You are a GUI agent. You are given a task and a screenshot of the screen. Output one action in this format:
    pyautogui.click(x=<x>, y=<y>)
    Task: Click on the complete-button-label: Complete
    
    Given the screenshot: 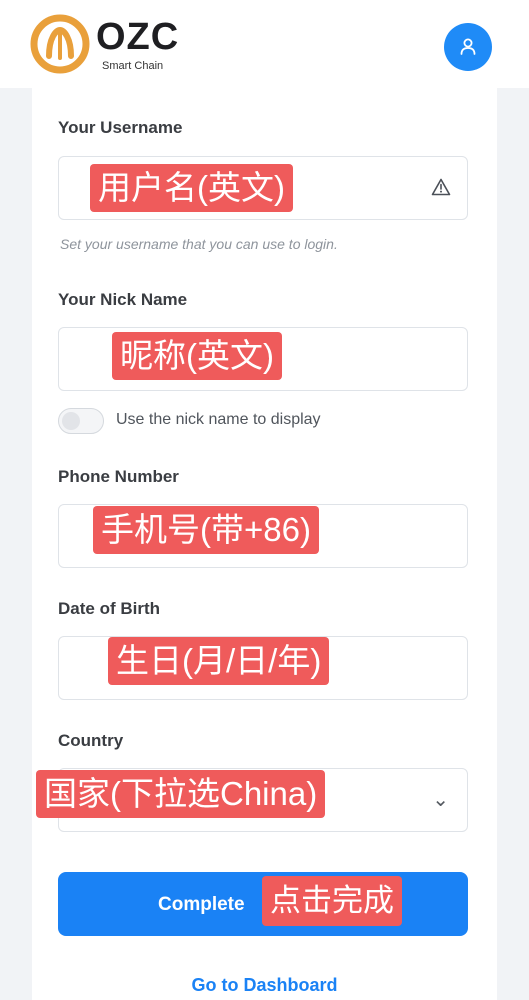 What is the action you would take?
    pyautogui.click(x=201, y=904)
    